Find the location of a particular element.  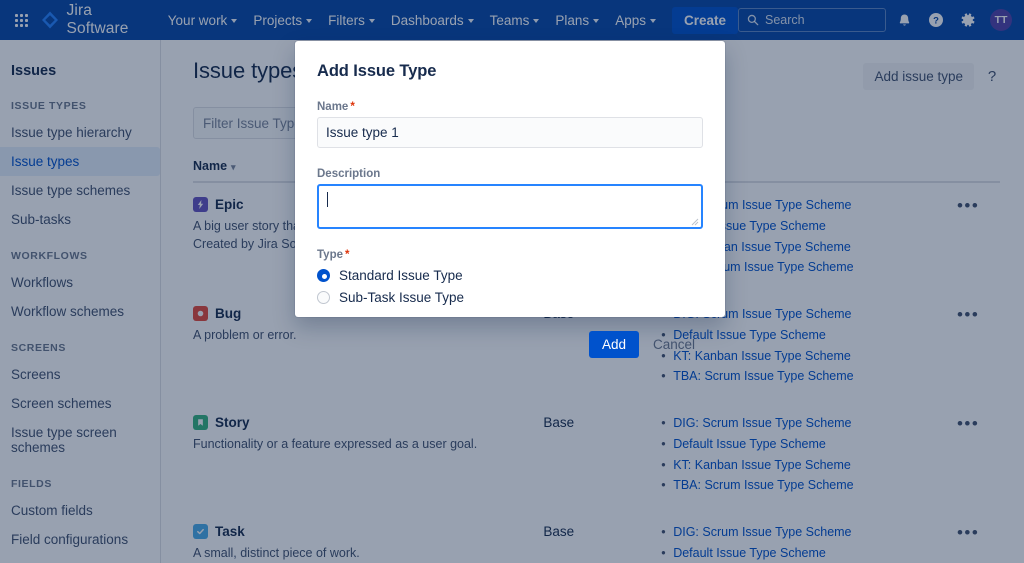

description-field is located at coordinates (510, 206).